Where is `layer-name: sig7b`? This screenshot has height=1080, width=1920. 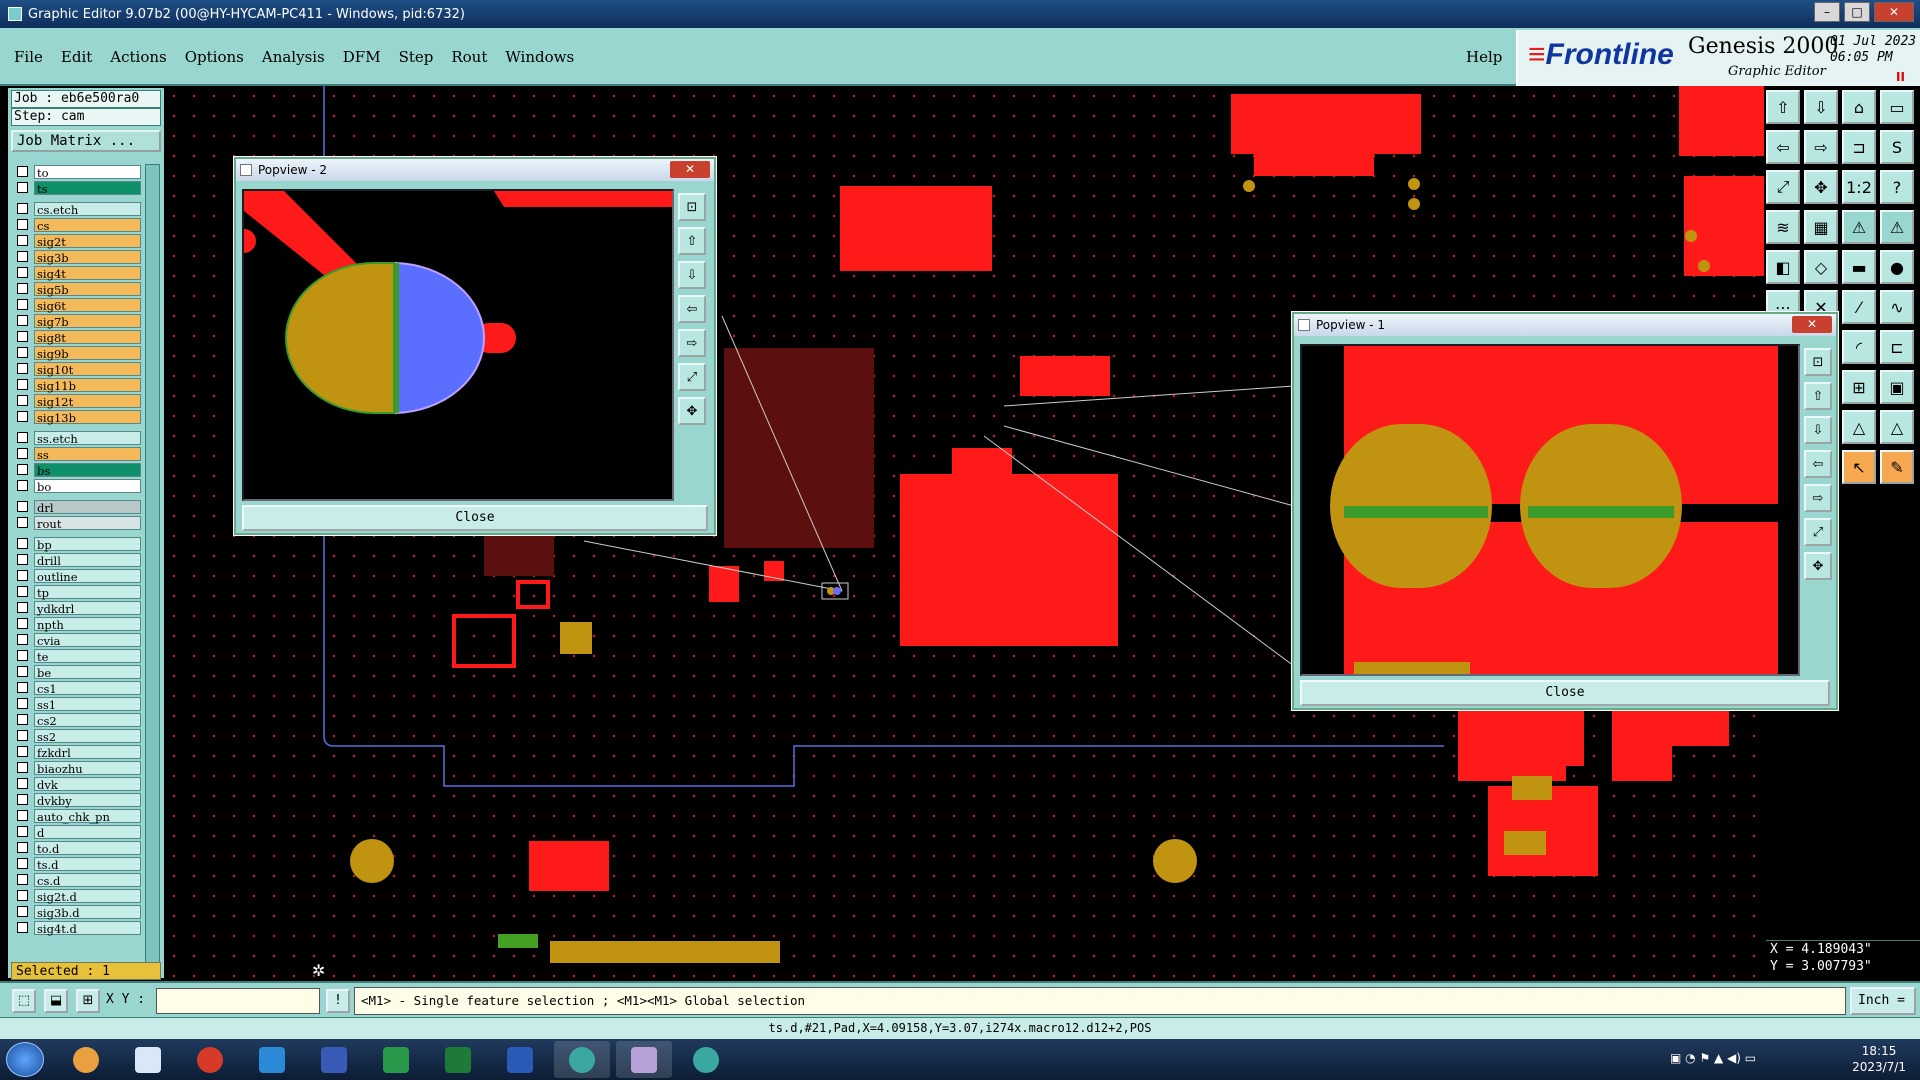 layer-name: sig7b is located at coordinates (87, 321).